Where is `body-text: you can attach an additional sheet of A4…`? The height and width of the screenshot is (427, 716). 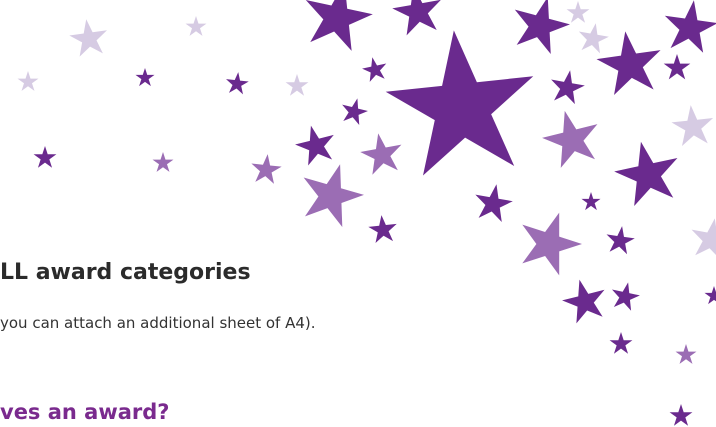
body-text: you can attach an additional sheet of A4… is located at coordinates (158, 323).